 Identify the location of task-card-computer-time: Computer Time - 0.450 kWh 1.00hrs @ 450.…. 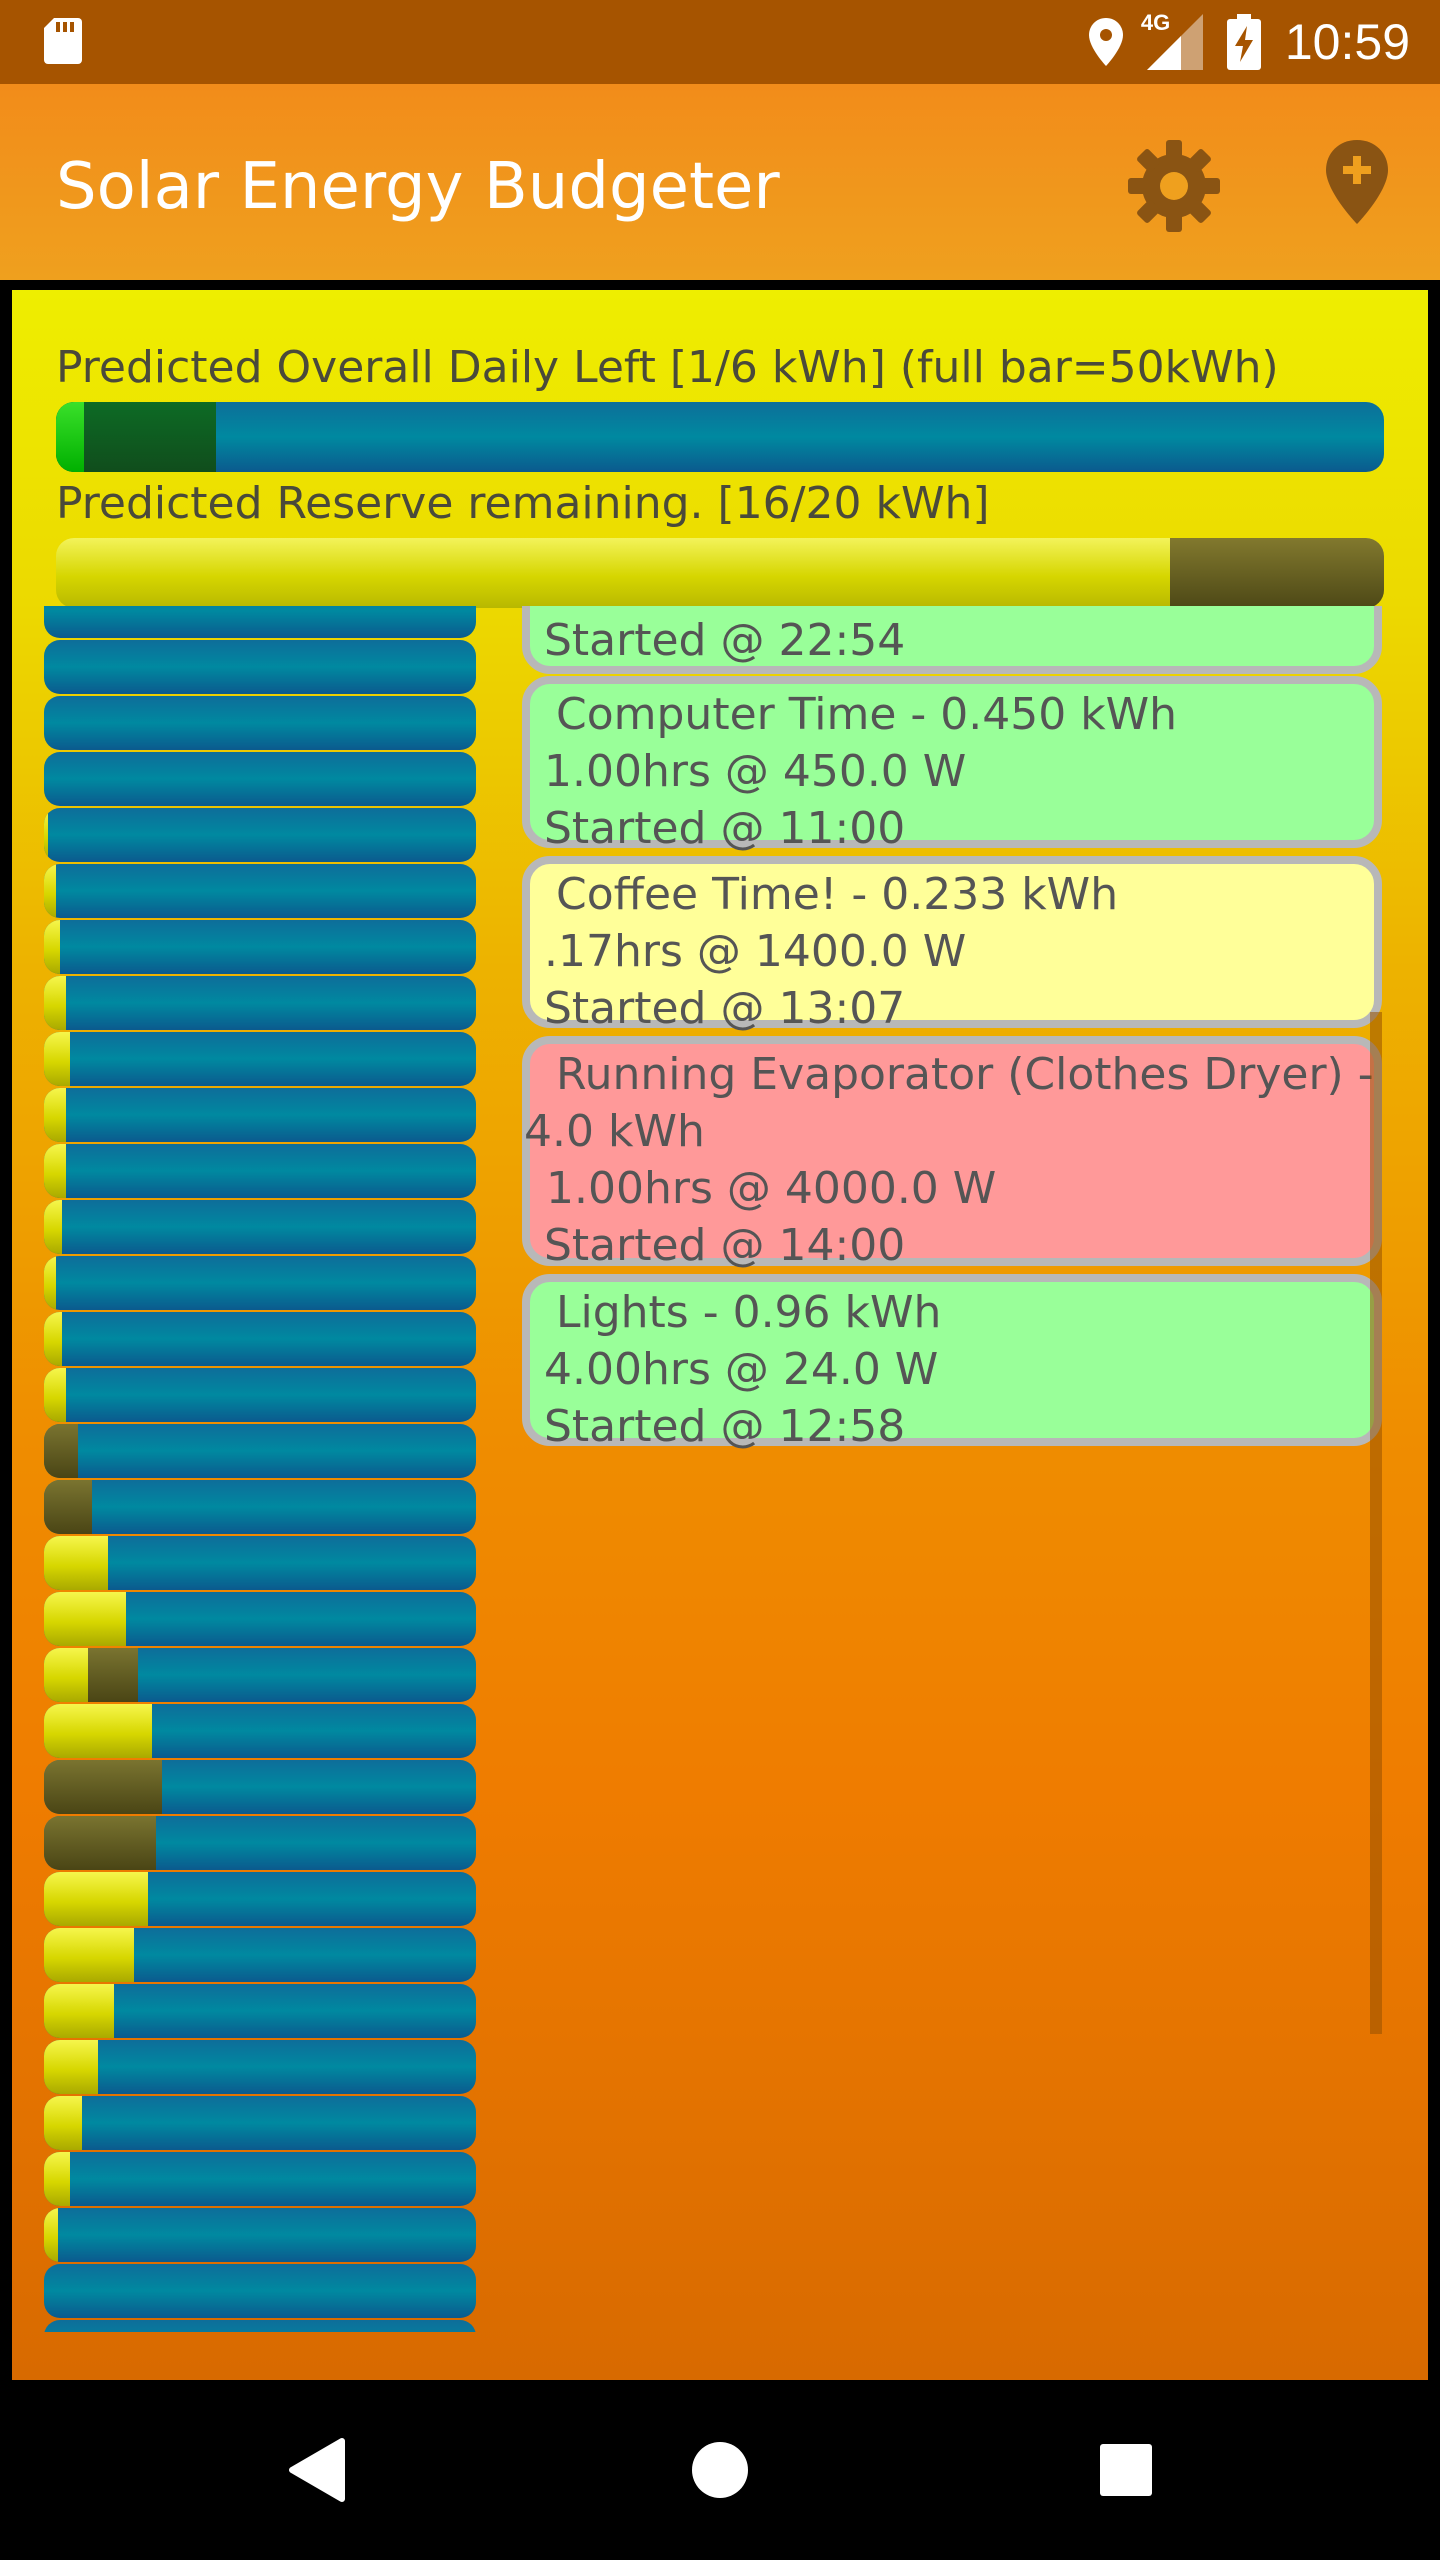
(952, 765).